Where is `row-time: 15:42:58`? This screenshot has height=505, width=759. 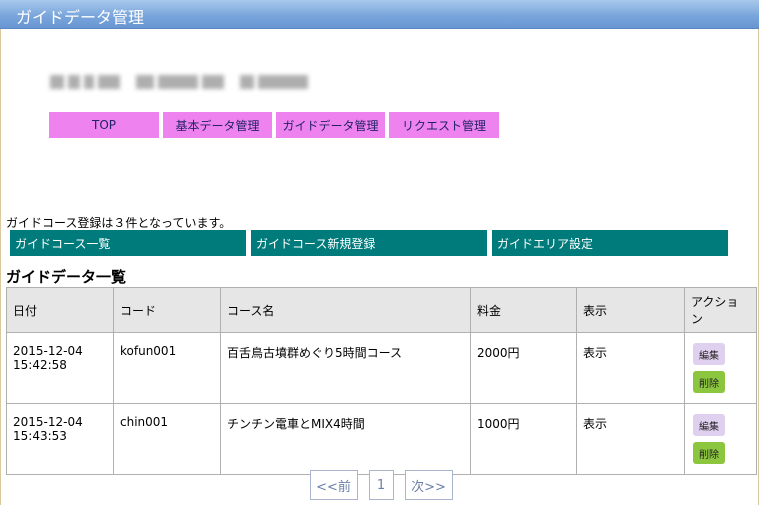
row-time: 15:42:58 is located at coordinates (40, 365).